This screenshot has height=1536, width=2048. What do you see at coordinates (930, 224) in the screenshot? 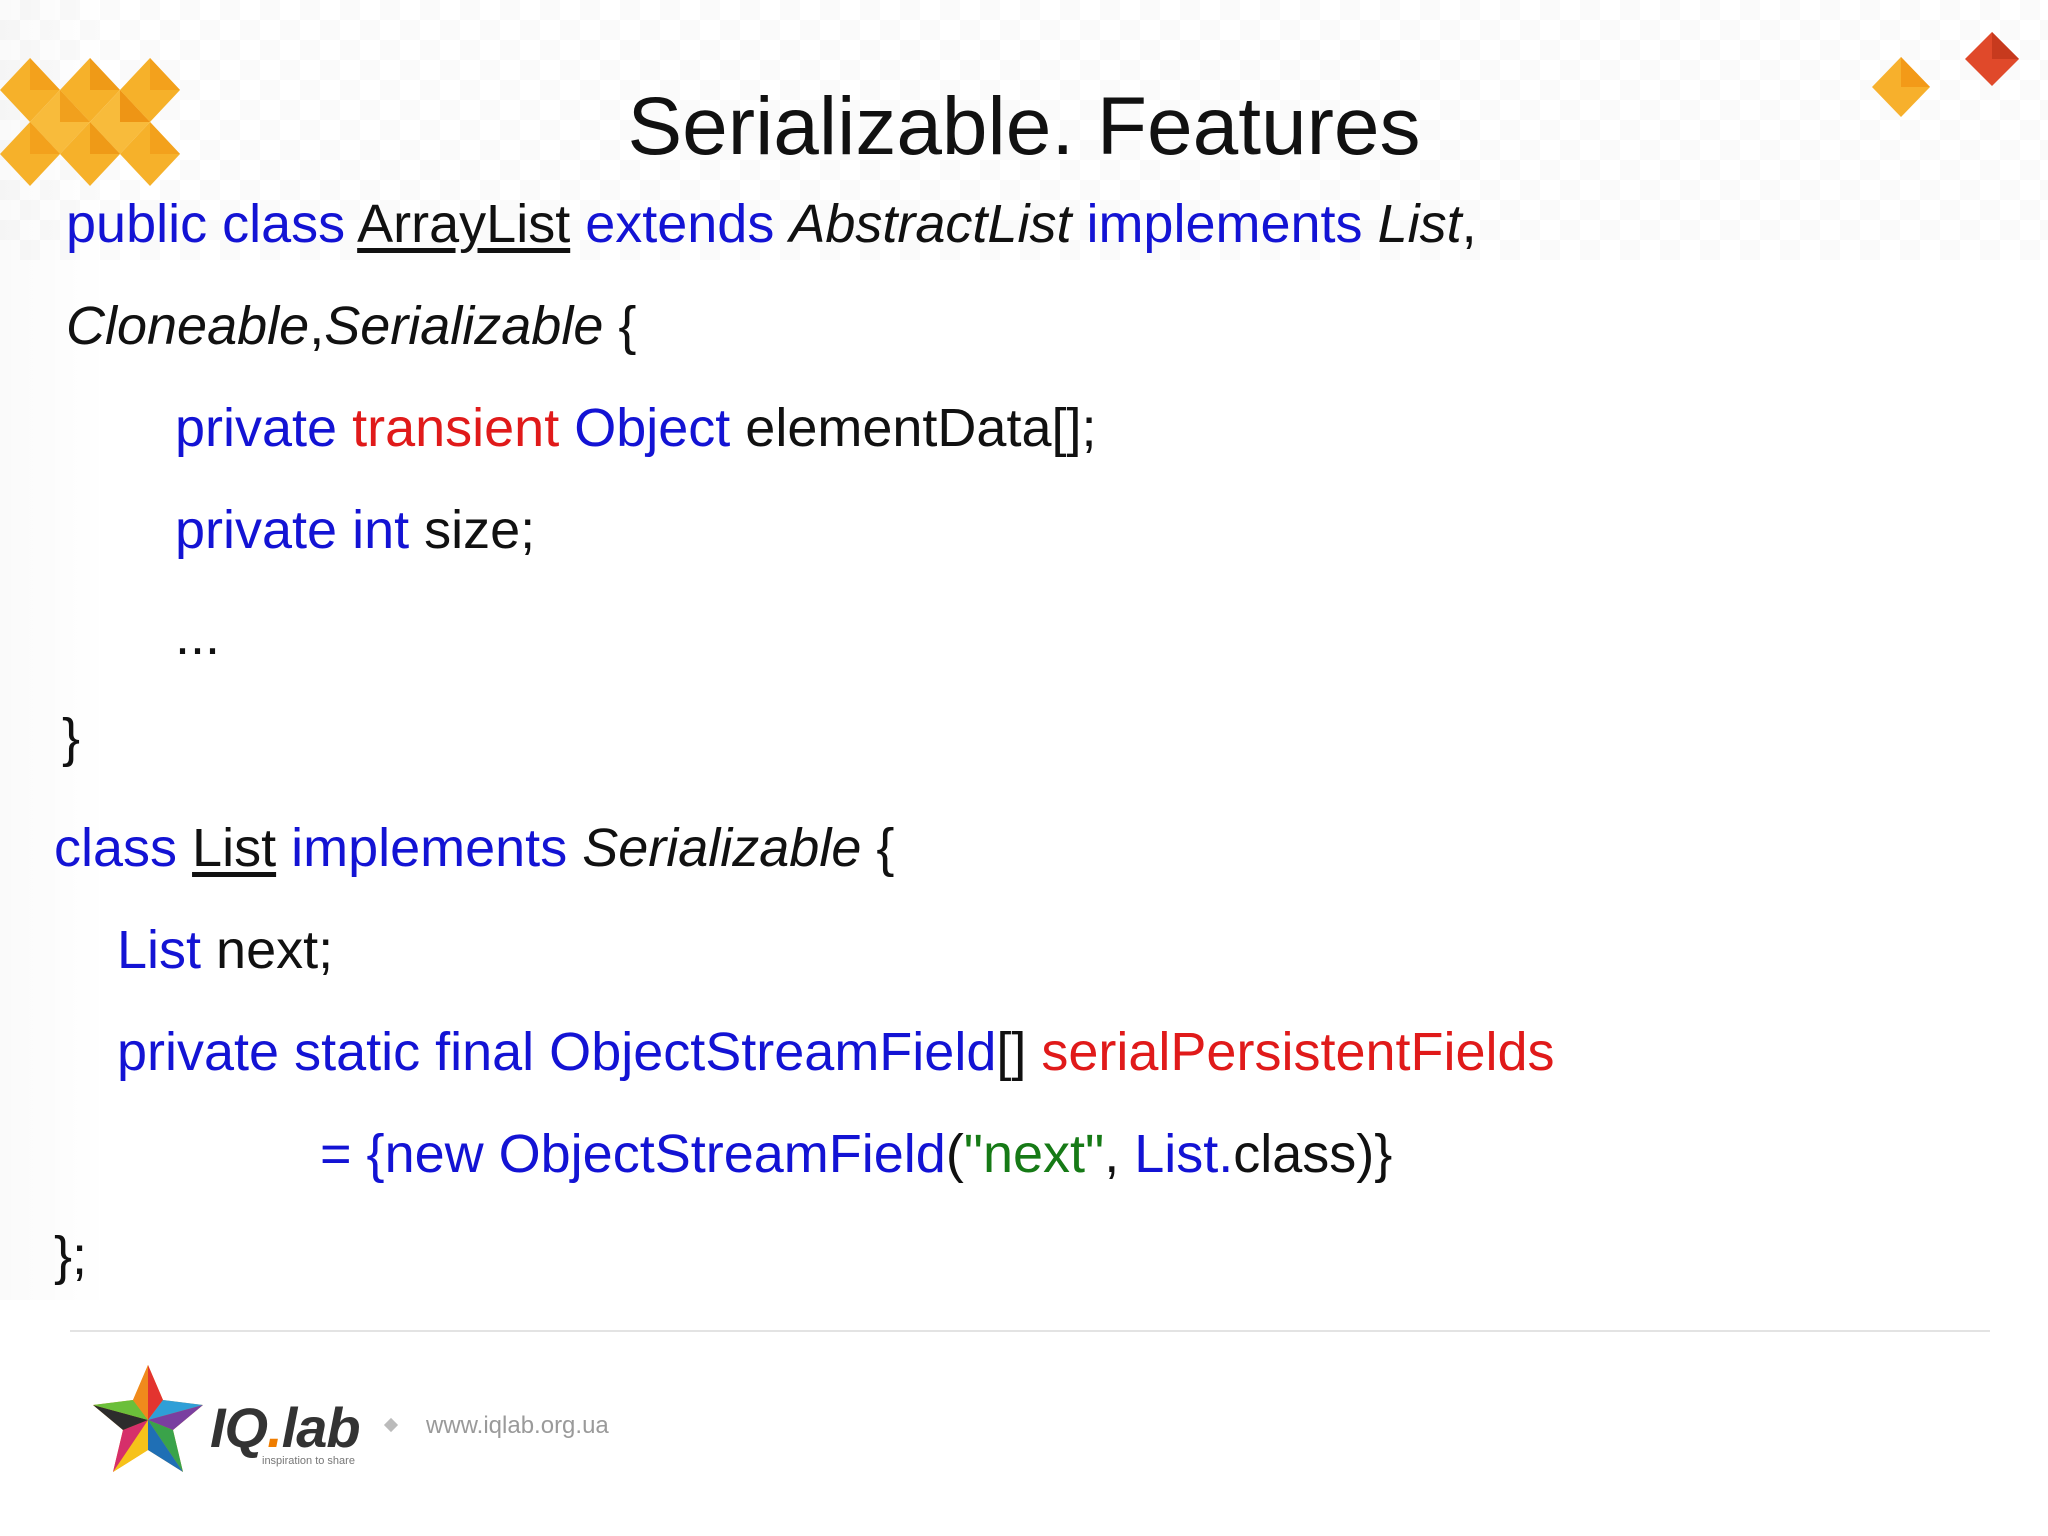
I see `code-token: AbstractList` at bounding box center [930, 224].